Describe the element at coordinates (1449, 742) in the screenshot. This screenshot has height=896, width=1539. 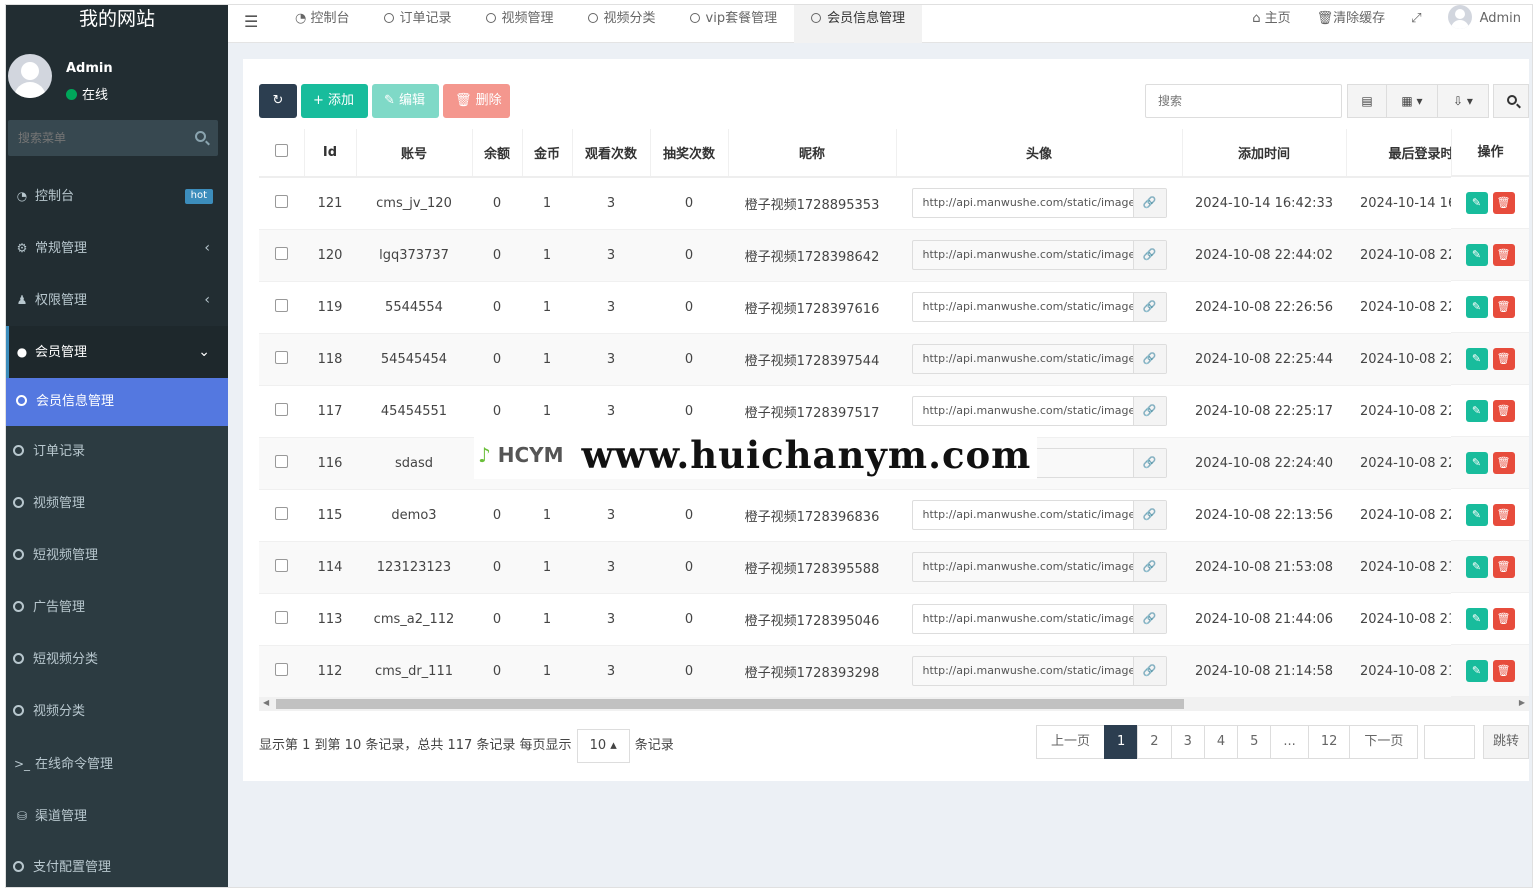
I see `jump-page-input` at that location.